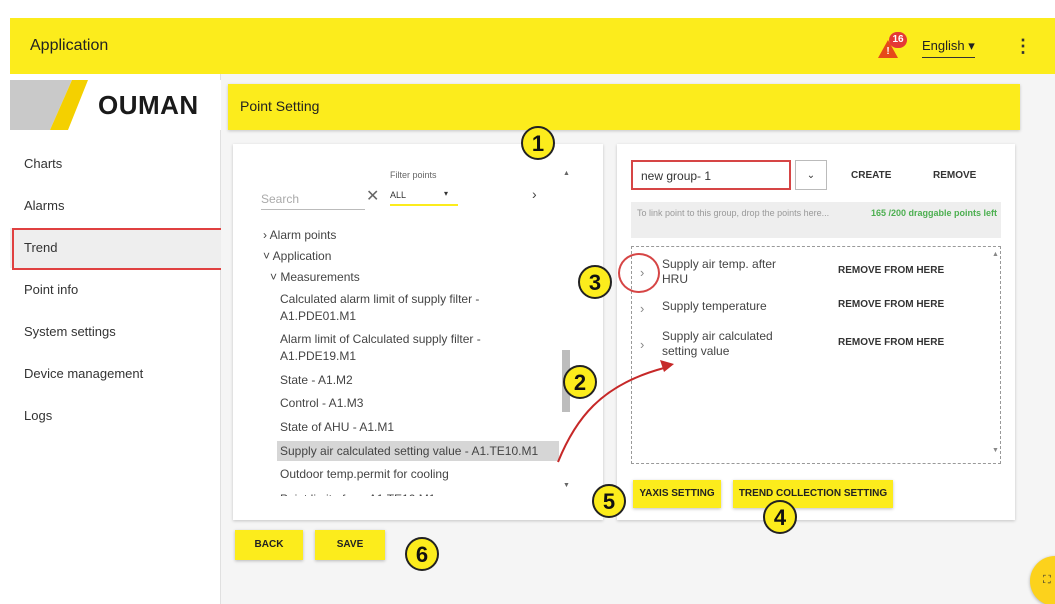 This screenshot has height=604, width=1055. Describe the element at coordinates (609, 501) in the screenshot. I see `callout-badge-5: 5` at that location.